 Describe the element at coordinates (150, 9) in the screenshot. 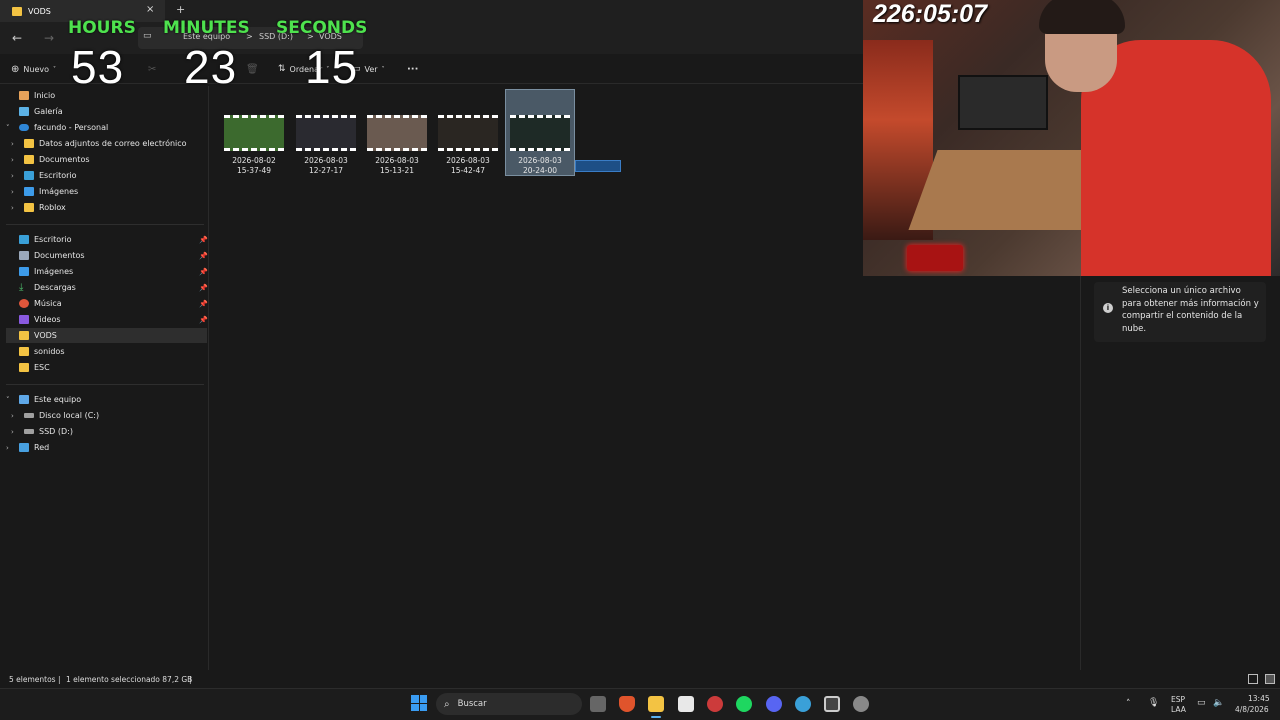

I see `close-tab-icon: ×` at that location.